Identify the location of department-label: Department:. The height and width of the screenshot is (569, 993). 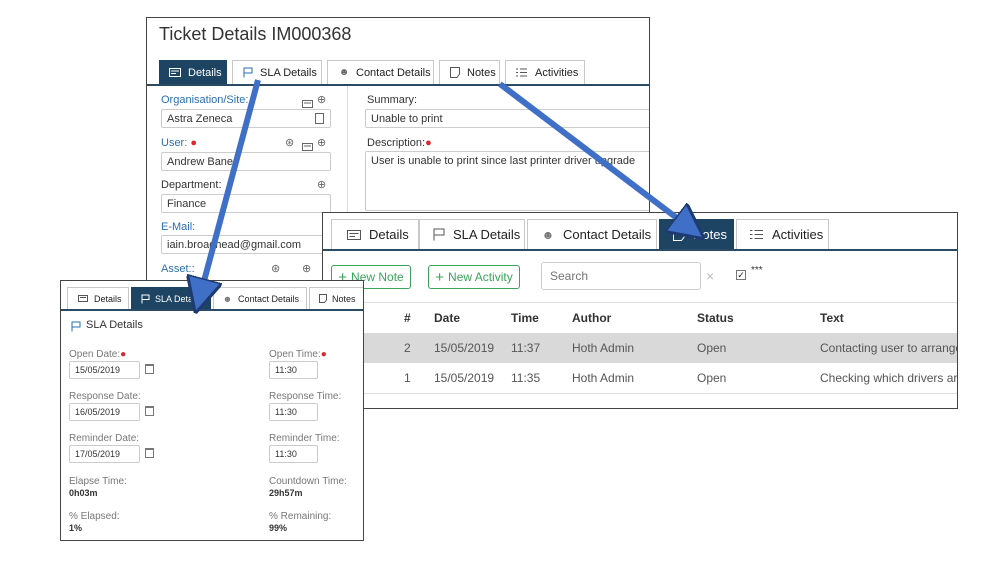
(191, 185).